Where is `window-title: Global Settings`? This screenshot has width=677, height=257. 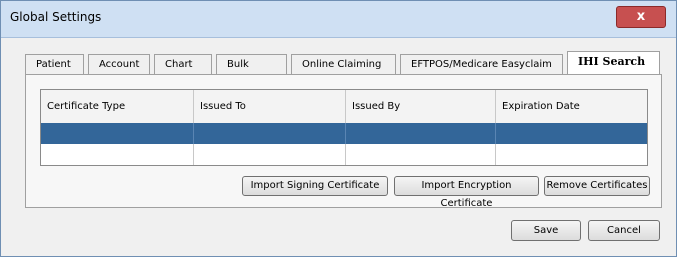
window-title: Global Settings is located at coordinates (56, 17).